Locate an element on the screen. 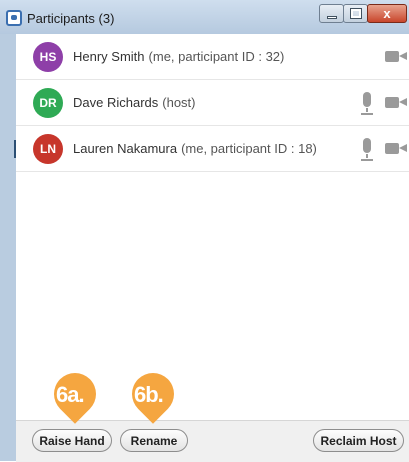  participant-name: Dave Richards is located at coordinates (116, 102).